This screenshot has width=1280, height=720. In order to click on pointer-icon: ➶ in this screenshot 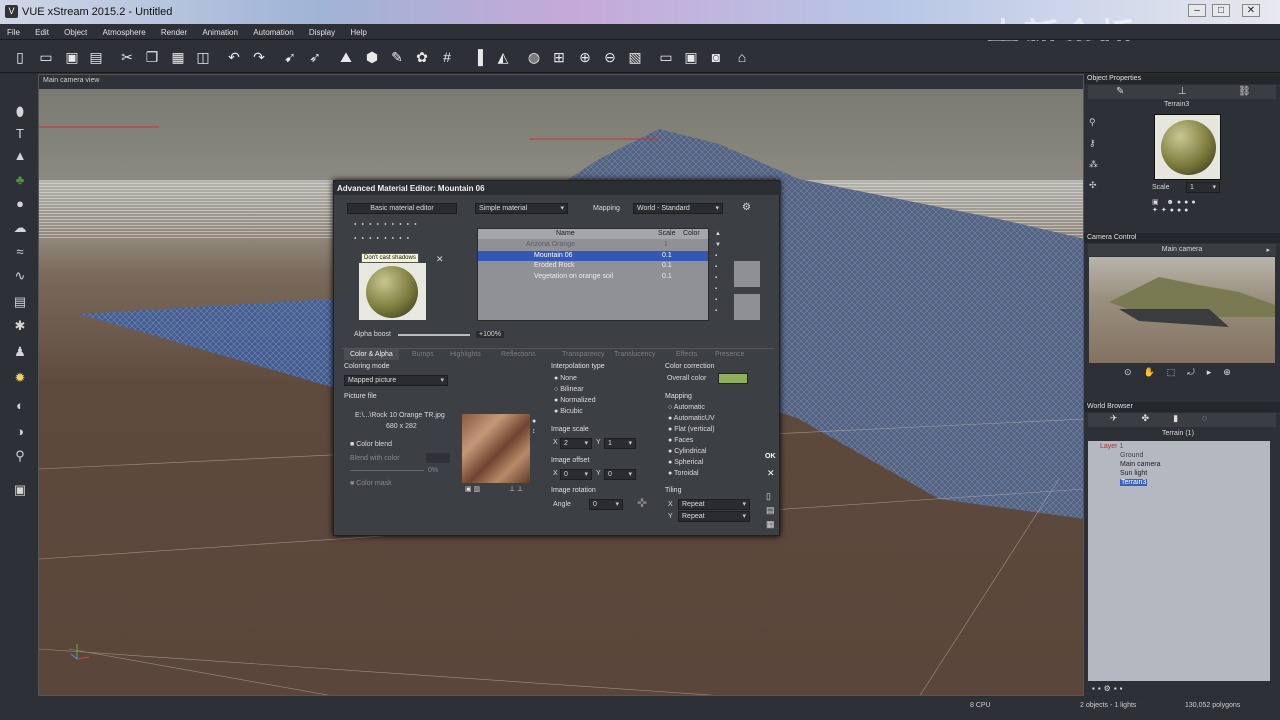, I will do `click(315, 57)`.